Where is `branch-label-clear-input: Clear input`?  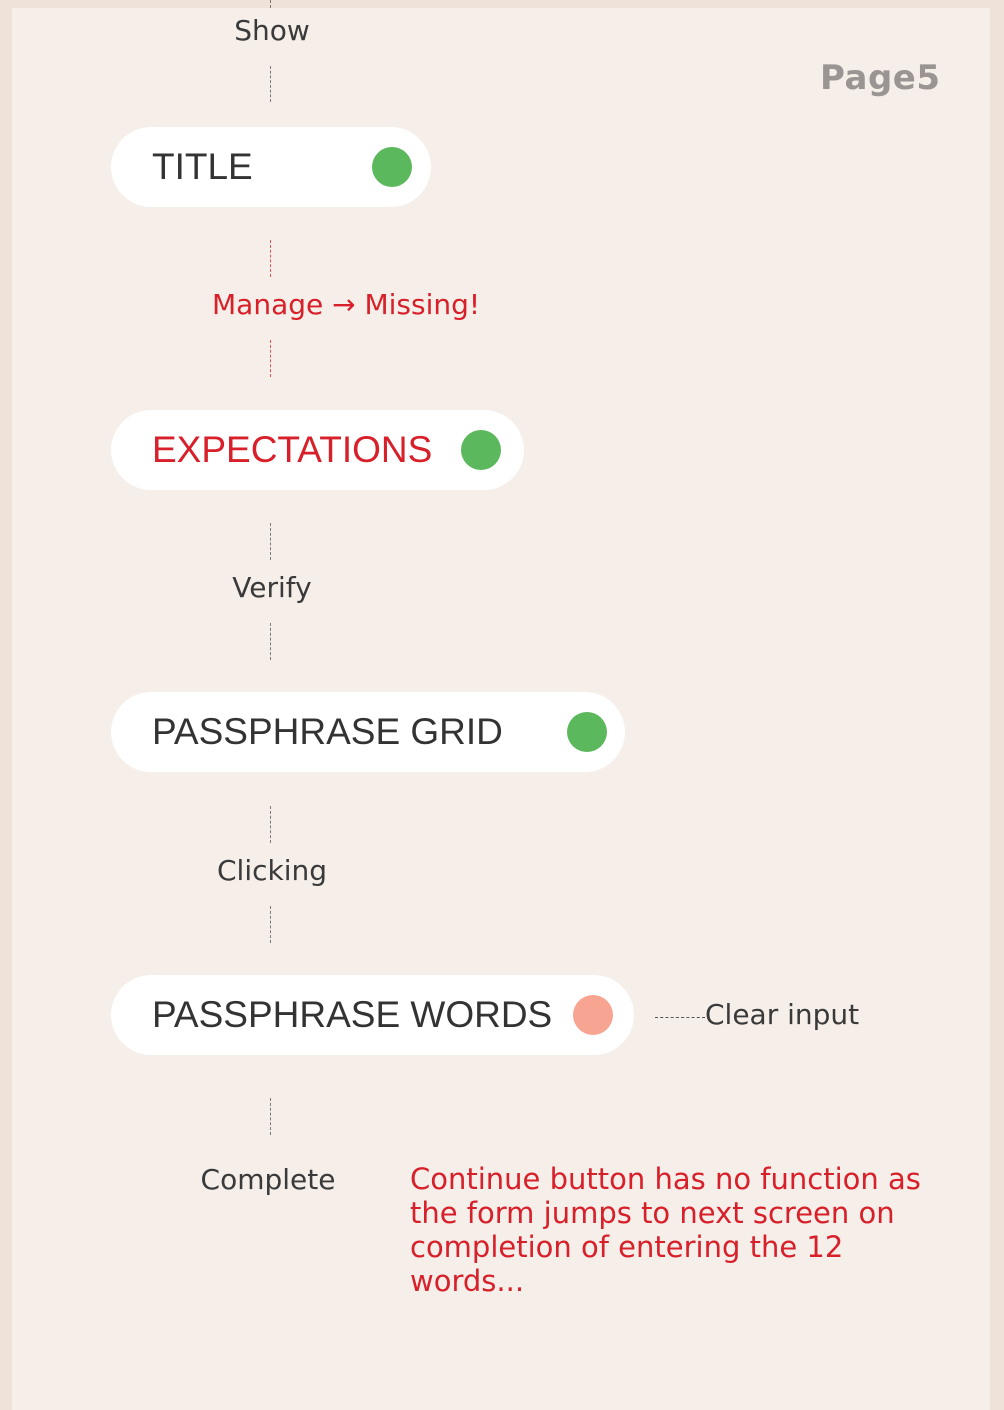 branch-label-clear-input: Clear input is located at coordinates (782, 1014).